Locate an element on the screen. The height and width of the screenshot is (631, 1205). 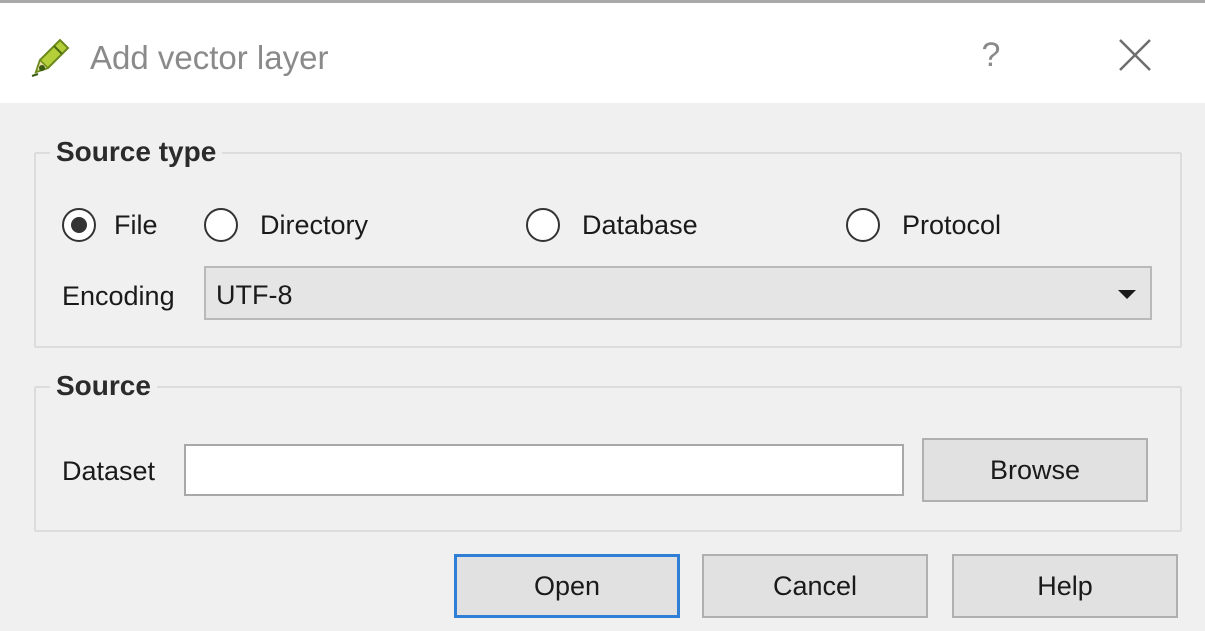
browse-button: Browse is located at coordinates (1035, 470).